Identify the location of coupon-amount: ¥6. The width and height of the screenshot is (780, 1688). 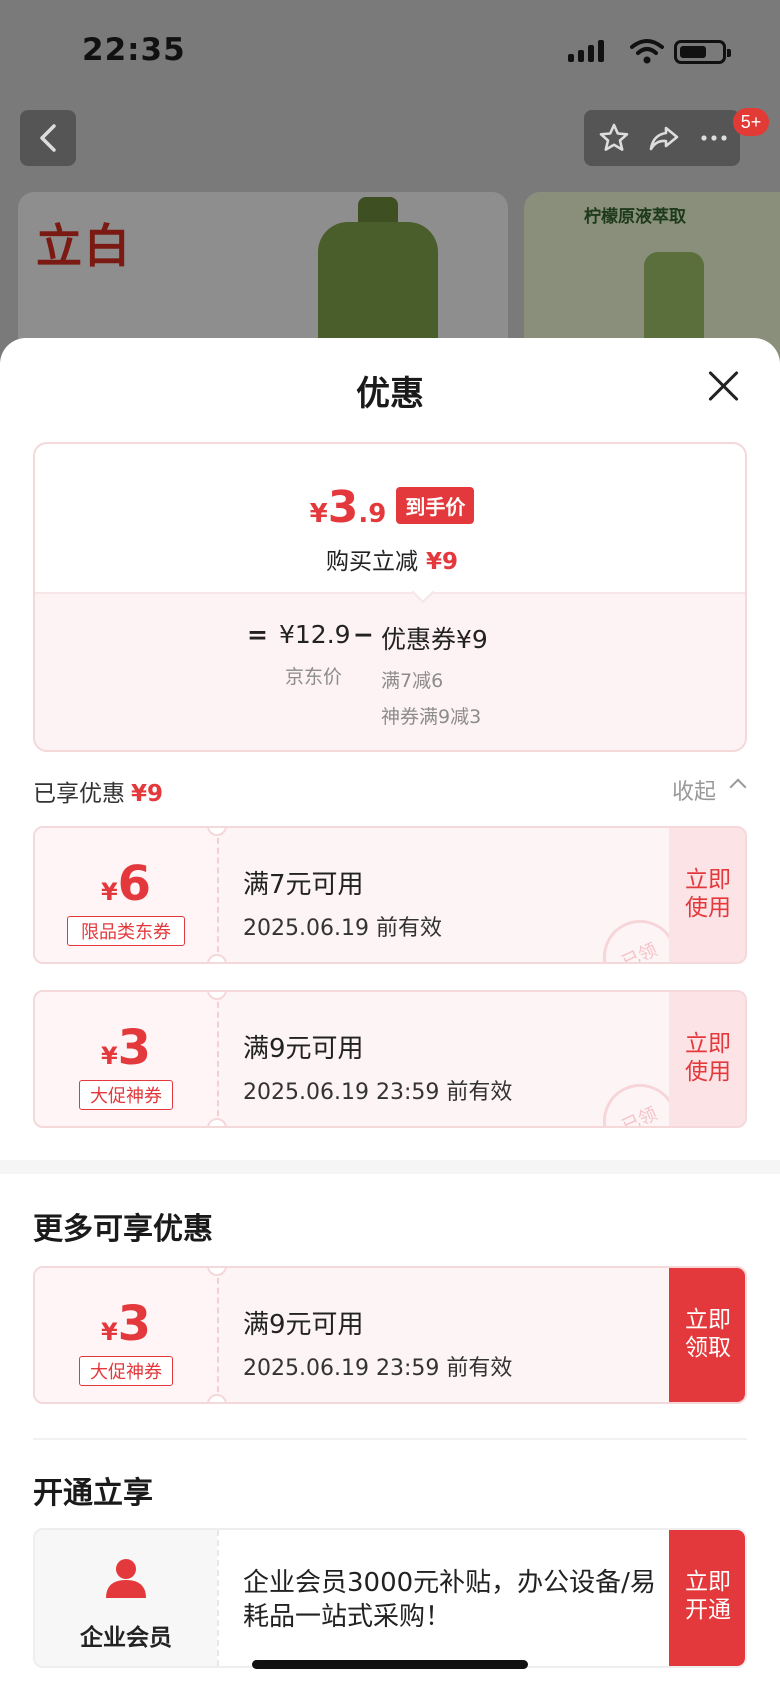
(126, 884).